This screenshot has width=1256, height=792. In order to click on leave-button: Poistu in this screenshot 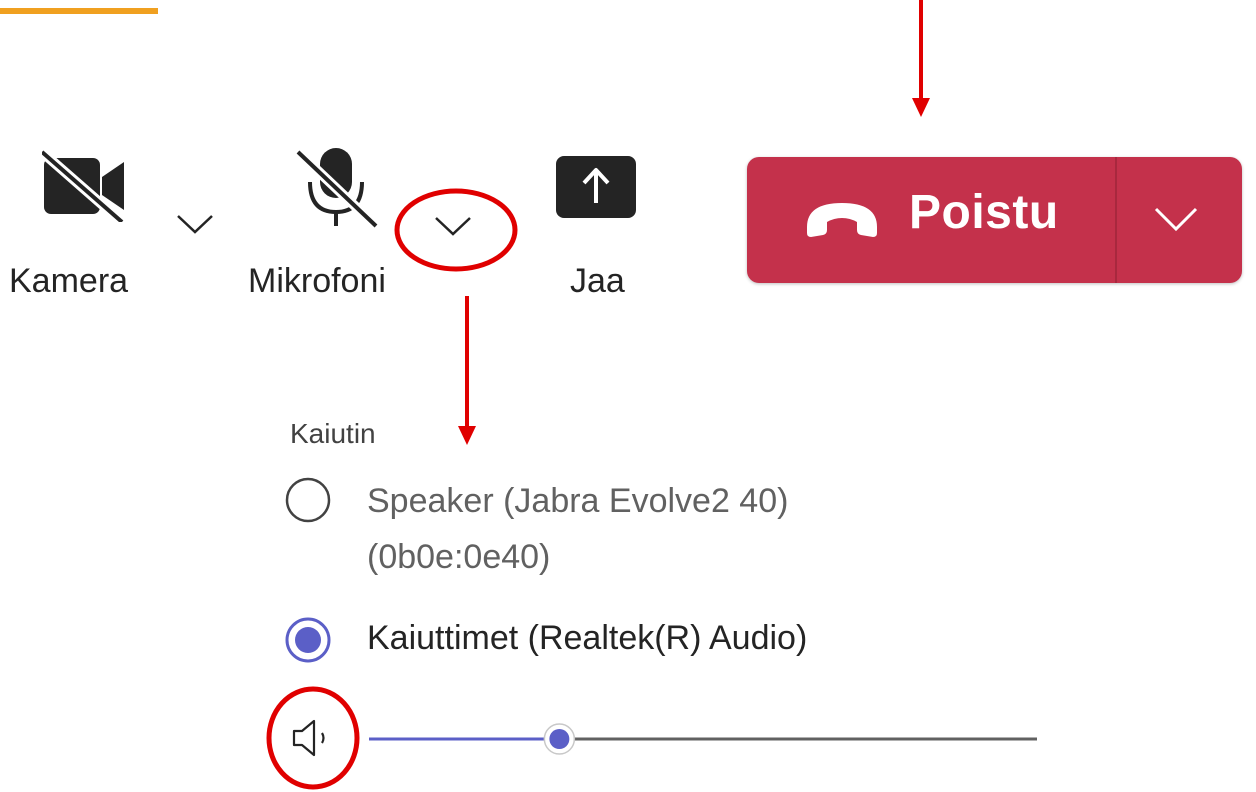, I will do `click(931, 220)`.